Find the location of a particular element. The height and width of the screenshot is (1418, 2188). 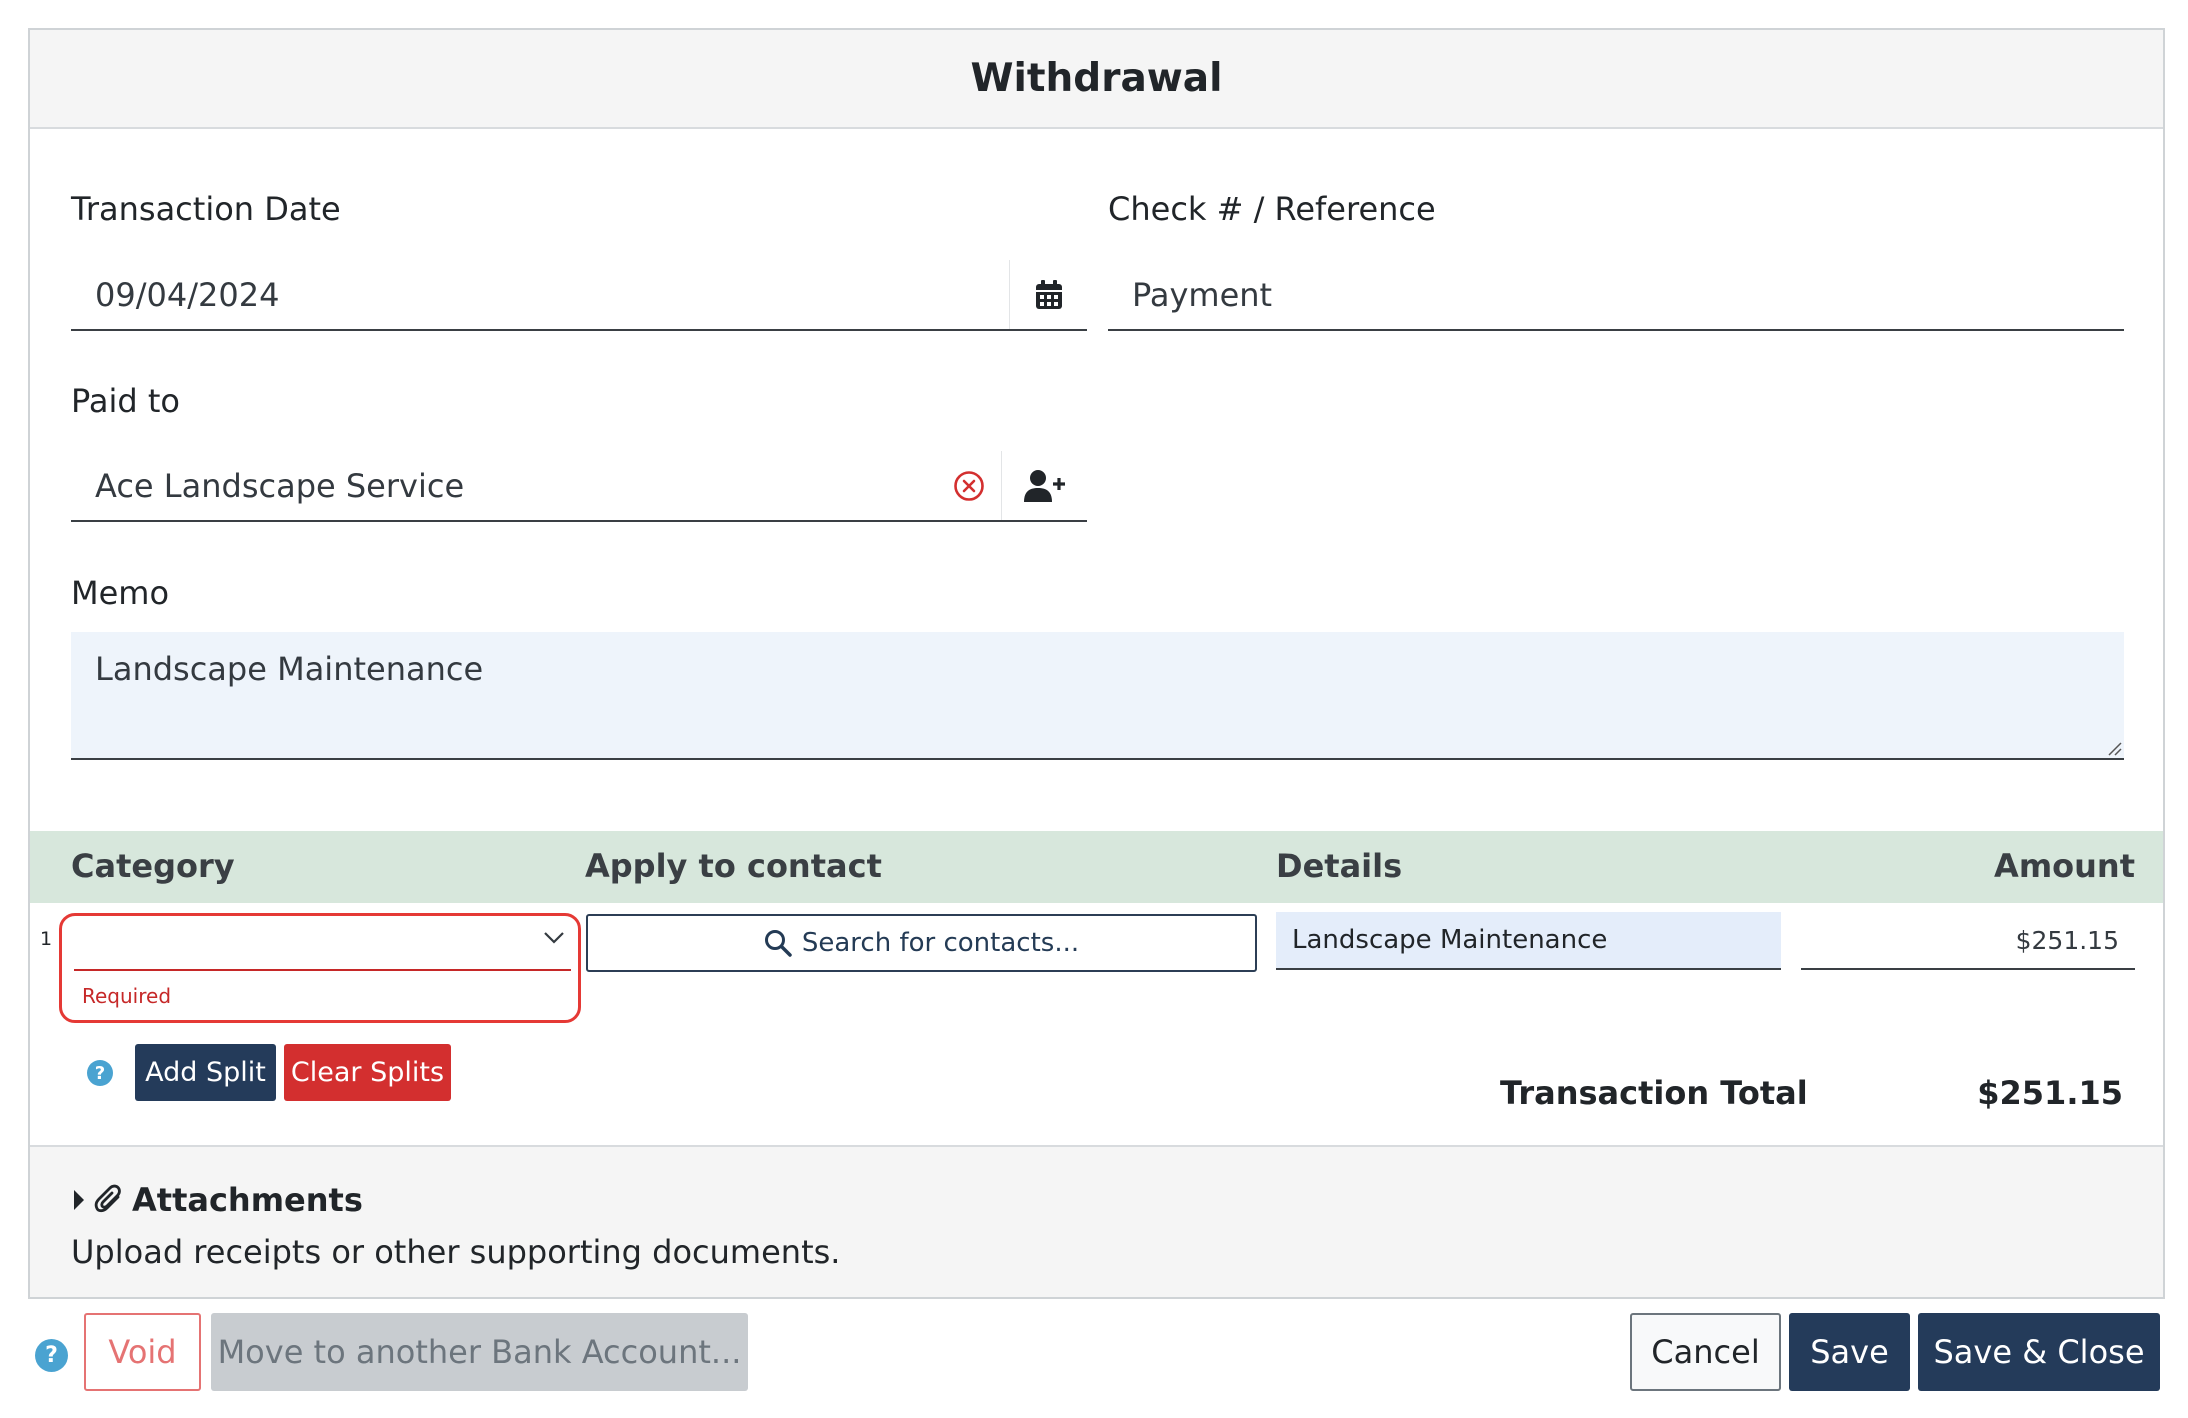

chevron-down-icon is located at coordinates (554, 938).